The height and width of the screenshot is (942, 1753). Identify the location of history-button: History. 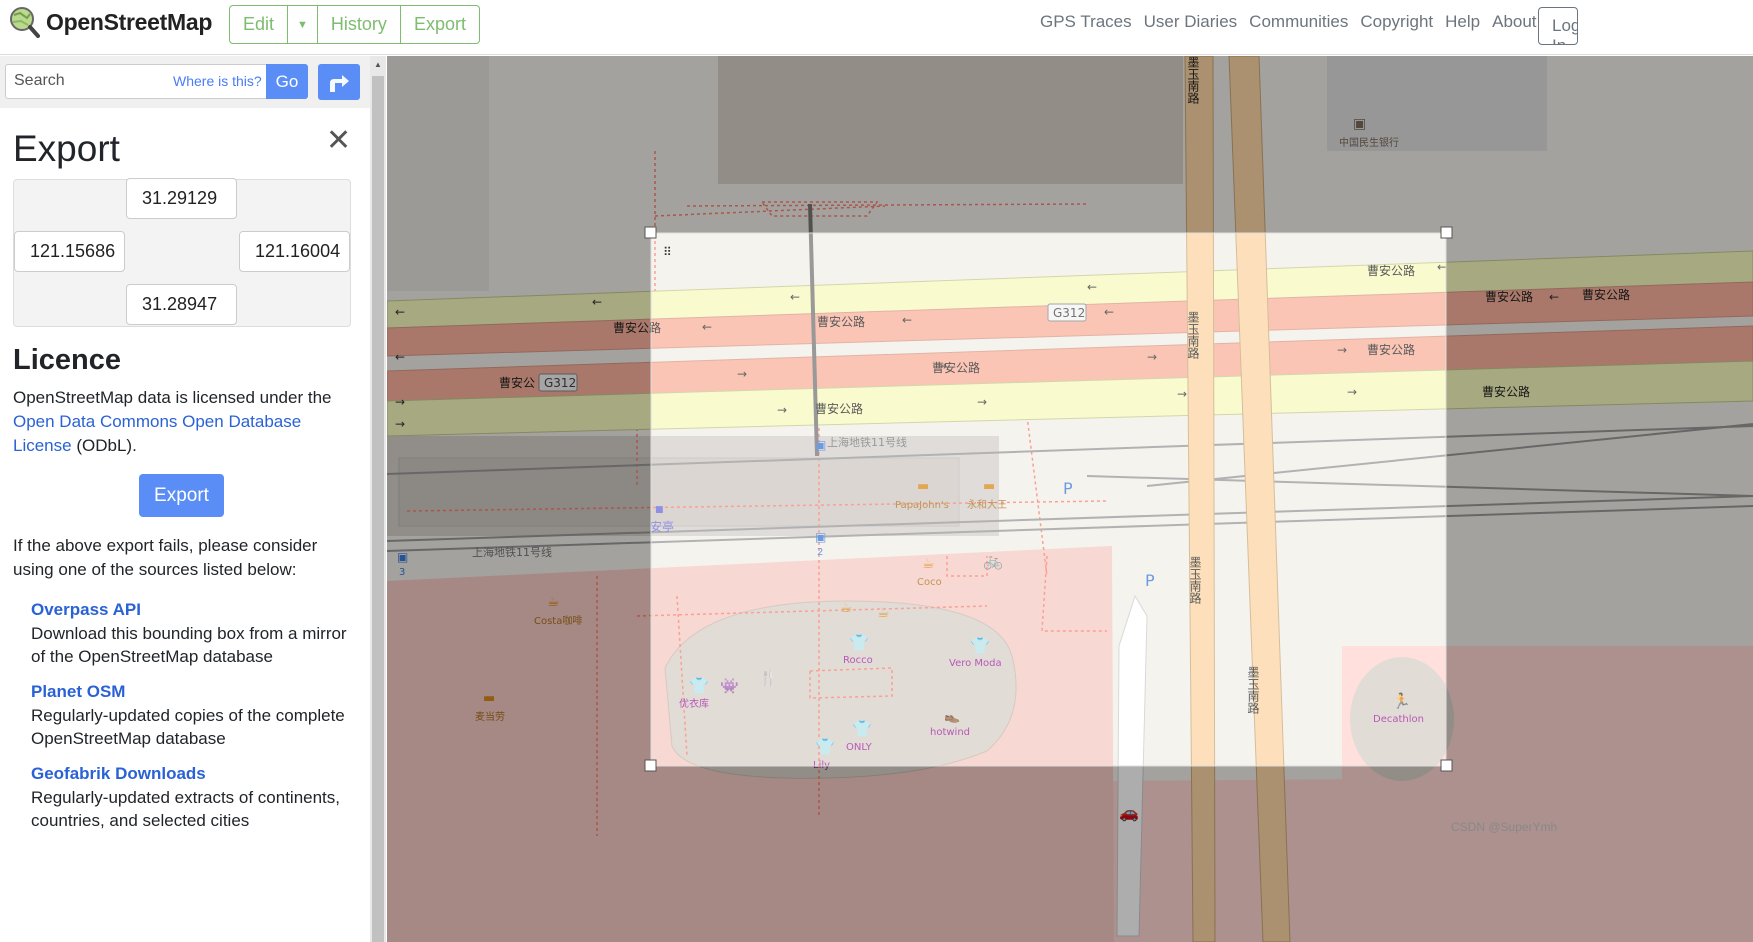
(359, 24).